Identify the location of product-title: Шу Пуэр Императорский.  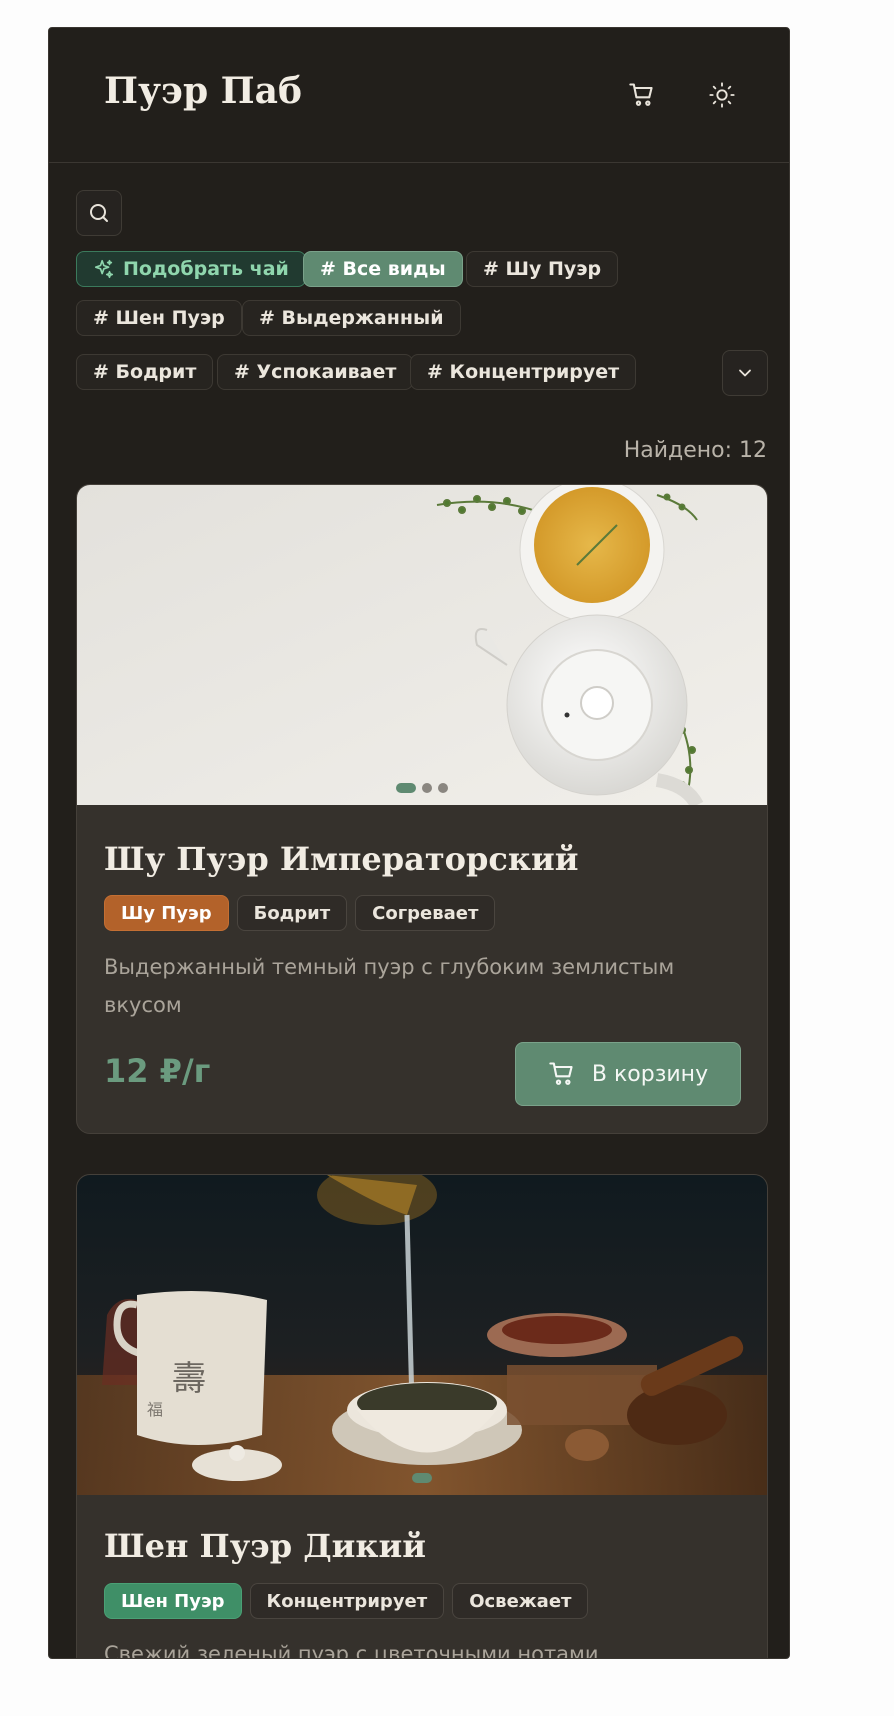
(341, 859).